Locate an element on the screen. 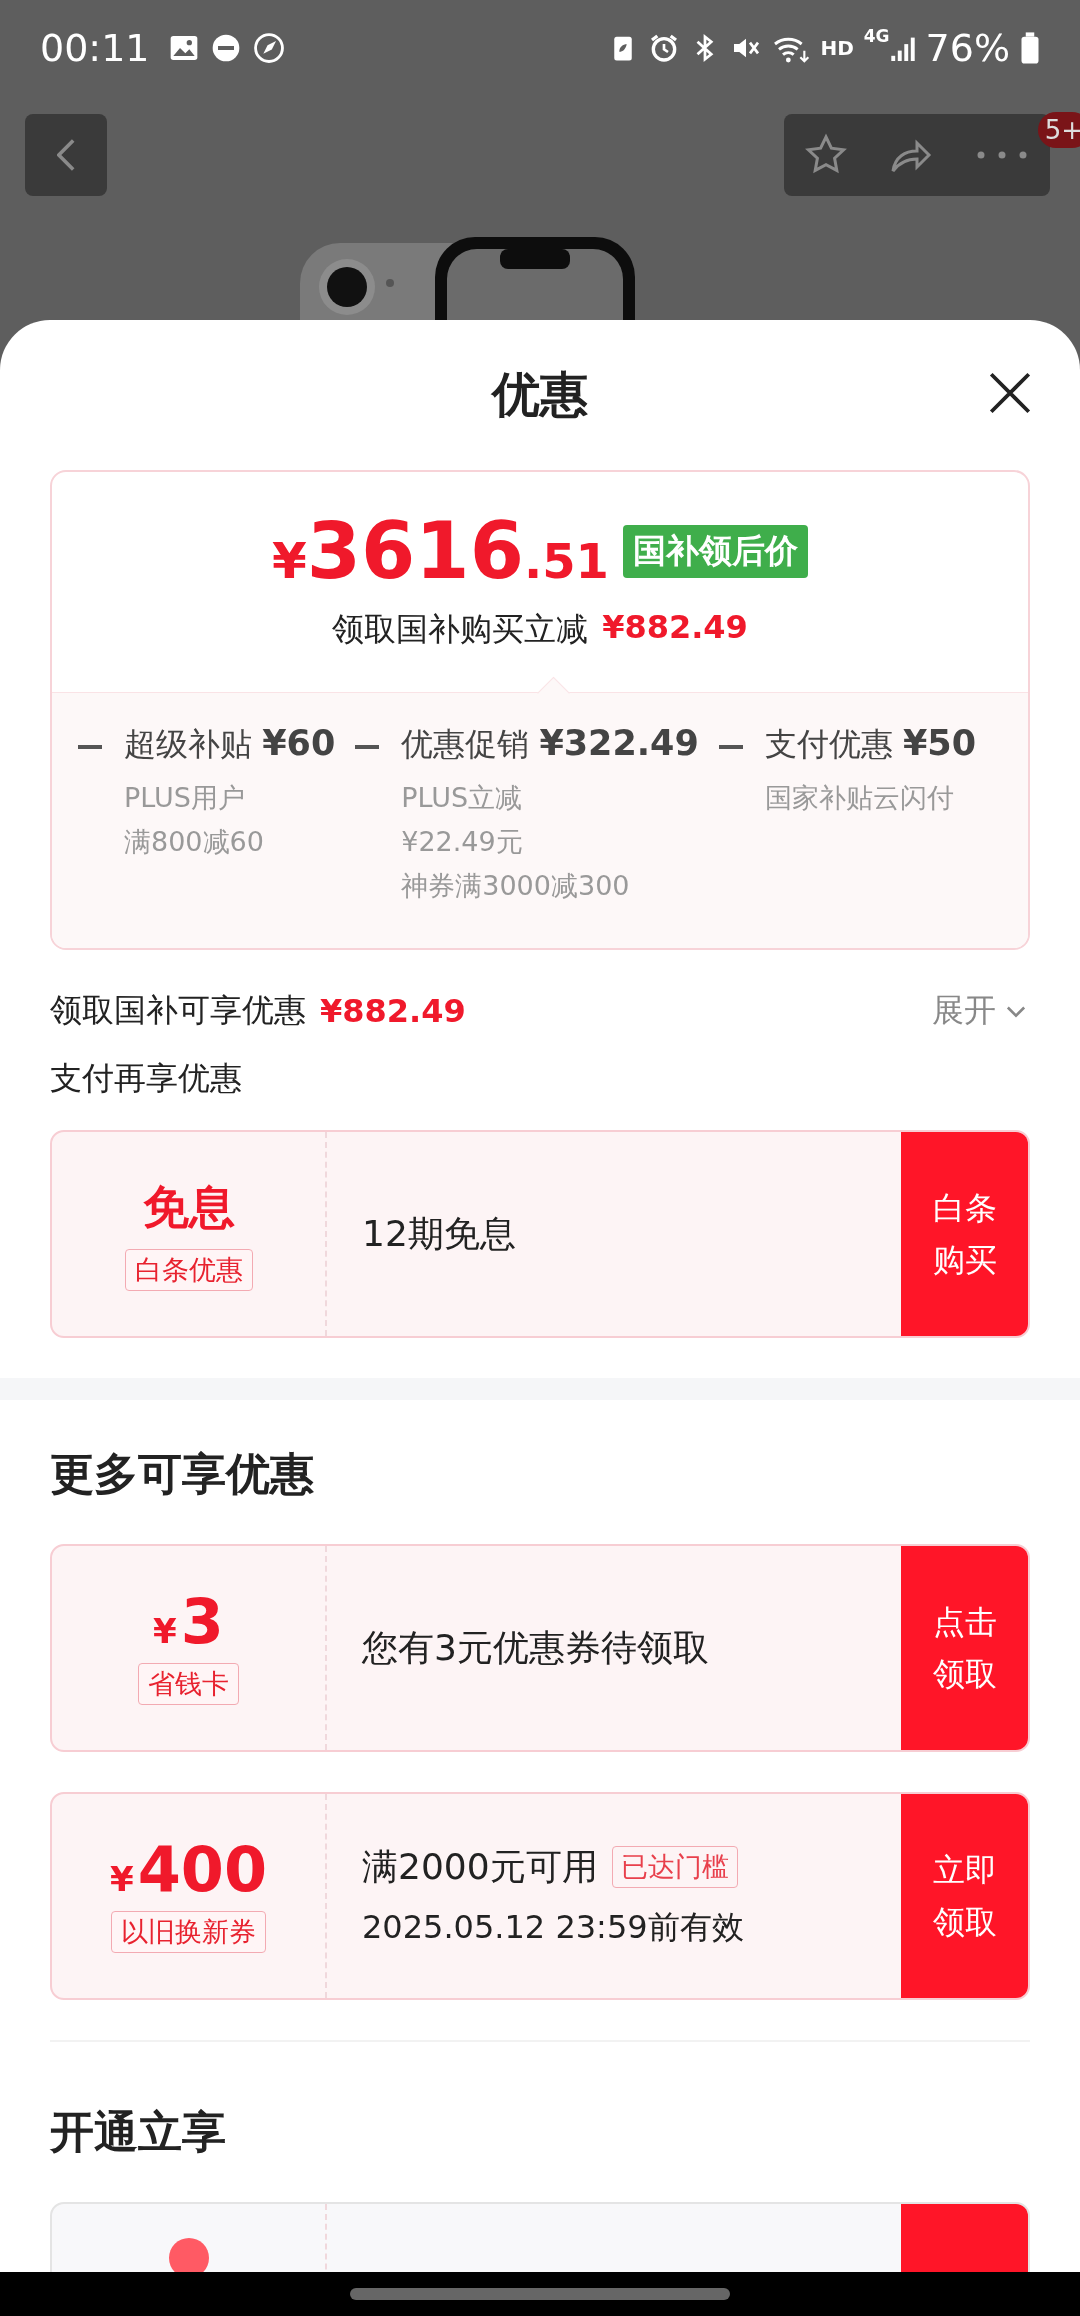 The height and width of the screenshot is (2316, 1080). coupon-description: 12期免息 is located at coordinates (439, 1233).